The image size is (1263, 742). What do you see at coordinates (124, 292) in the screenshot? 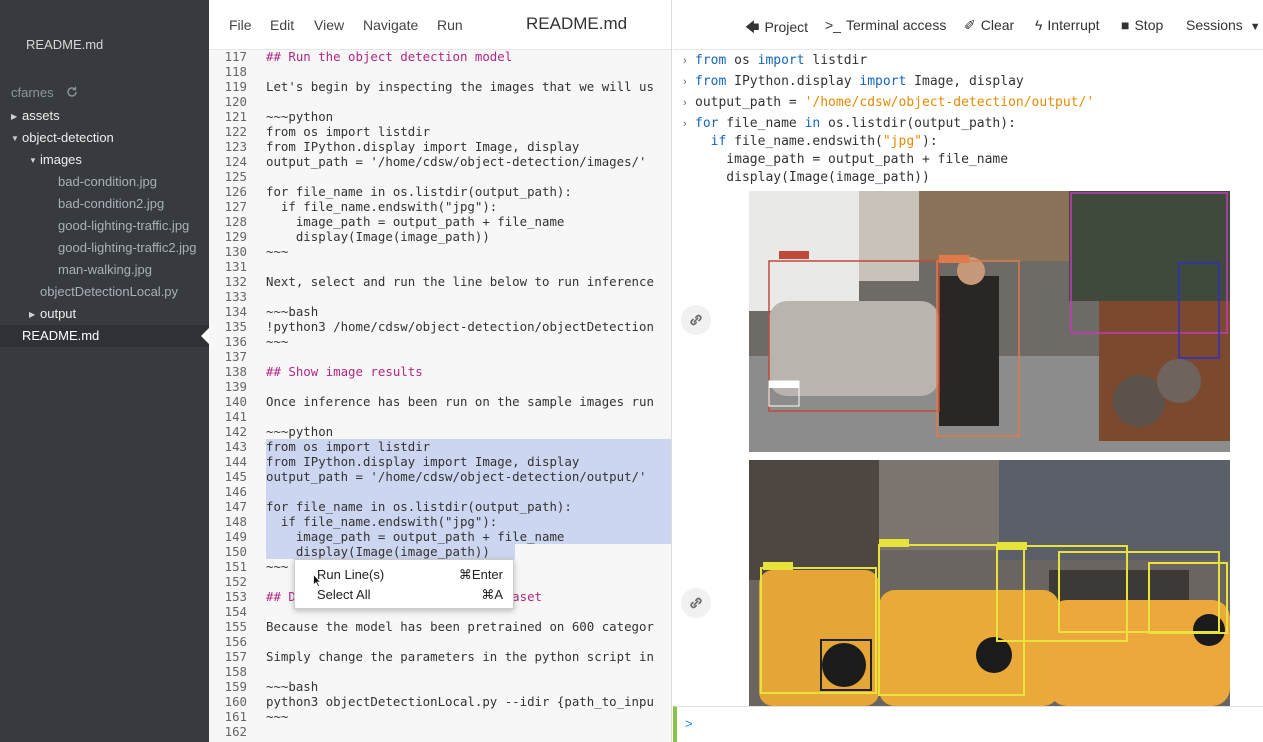
I see `sidebar-item-objectdetectionlocal-py: objectDetectionLocal.py` at bounding box center [124, 292].